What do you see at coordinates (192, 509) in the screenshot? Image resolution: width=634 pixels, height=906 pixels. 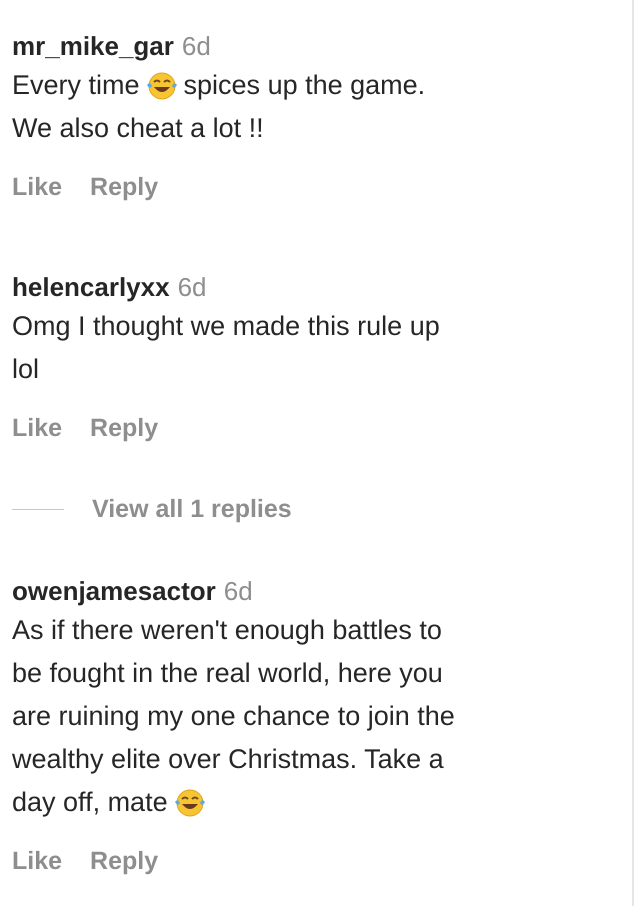 I see `view-replies-button: View all 1 replies` at bounding box center [192, 509].